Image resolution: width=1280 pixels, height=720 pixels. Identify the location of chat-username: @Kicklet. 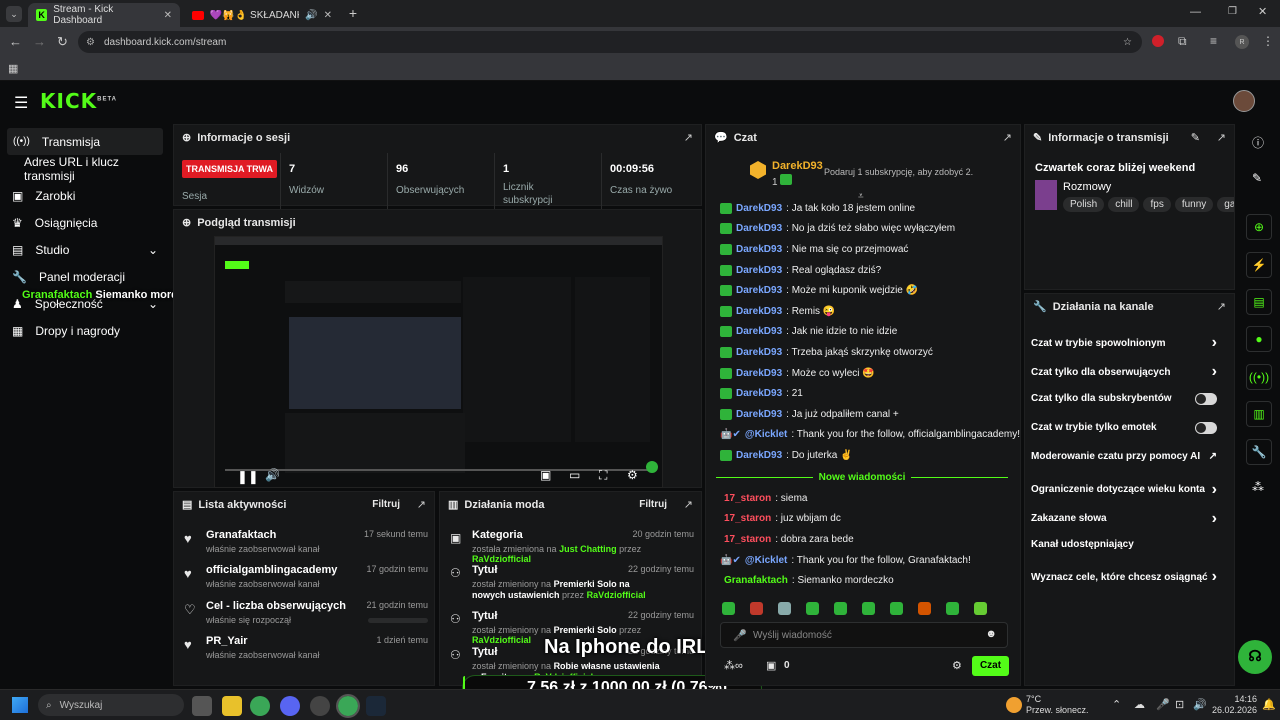
(766, 434).